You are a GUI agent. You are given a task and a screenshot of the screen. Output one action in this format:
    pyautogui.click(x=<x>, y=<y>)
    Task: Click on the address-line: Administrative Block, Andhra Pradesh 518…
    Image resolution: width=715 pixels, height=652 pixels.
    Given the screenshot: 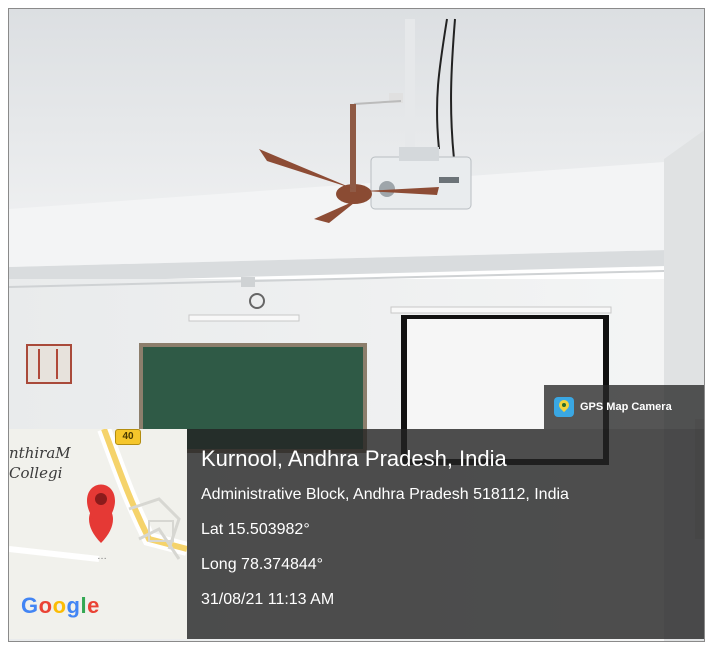 What is the action you would take?
    pyautogui.click(x=385, y=494)
    